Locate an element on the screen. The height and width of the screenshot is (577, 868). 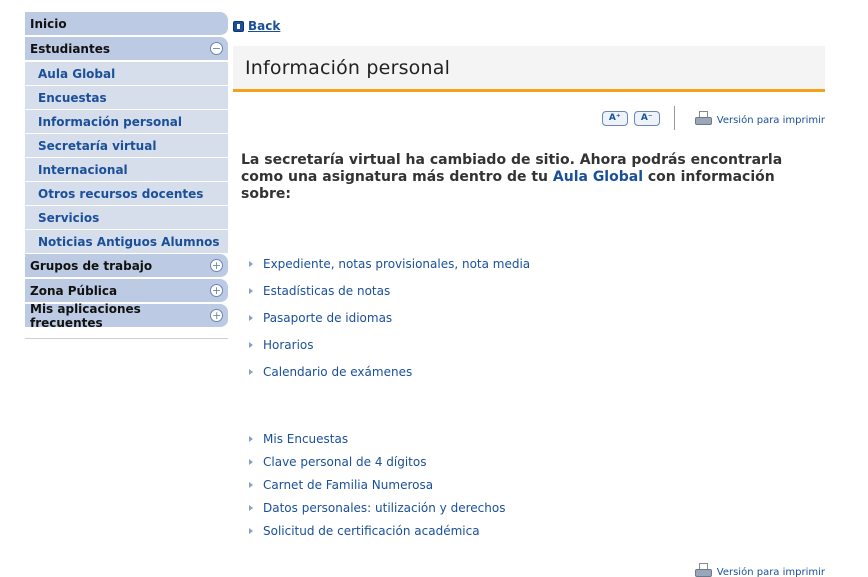
sidebar-item-aula-global: Aula Global is located at coordinates (126, 74).